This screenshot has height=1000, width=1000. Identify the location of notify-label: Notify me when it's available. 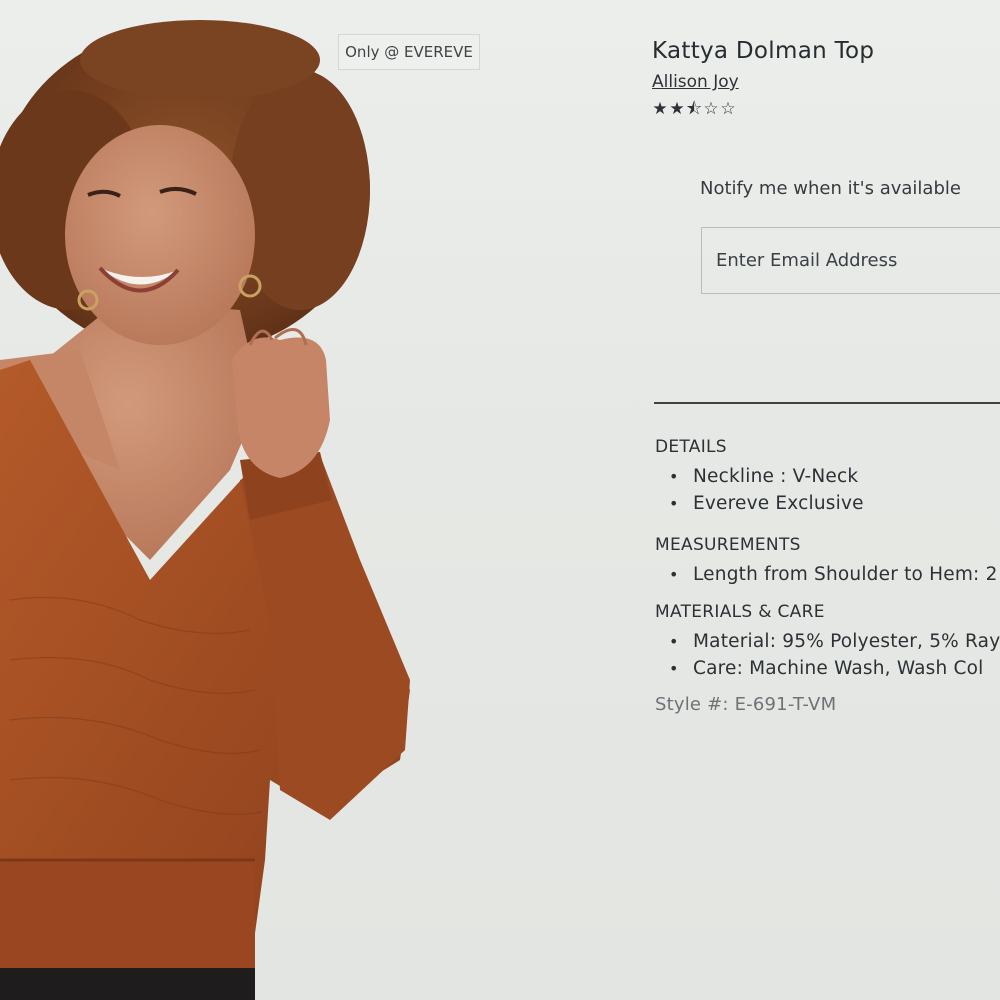
(830, 188).